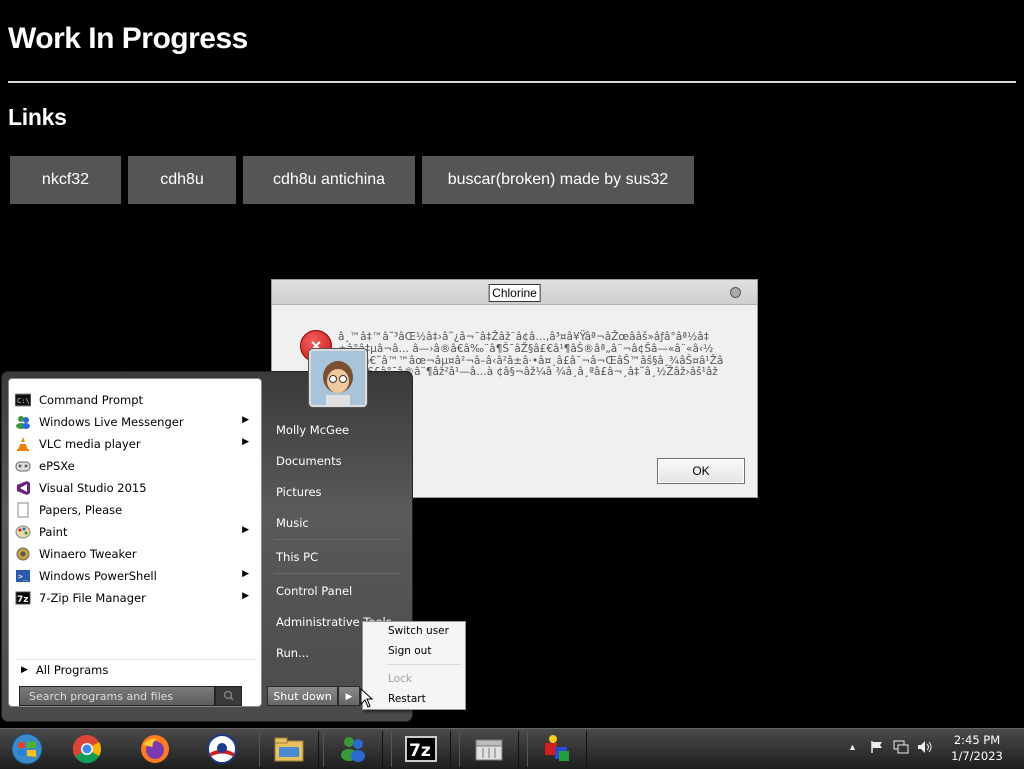 The image size is (1024, 769). Describe the element at coordinates (37, 117) in the screenshot. I see `links-heading: Links` at that location.